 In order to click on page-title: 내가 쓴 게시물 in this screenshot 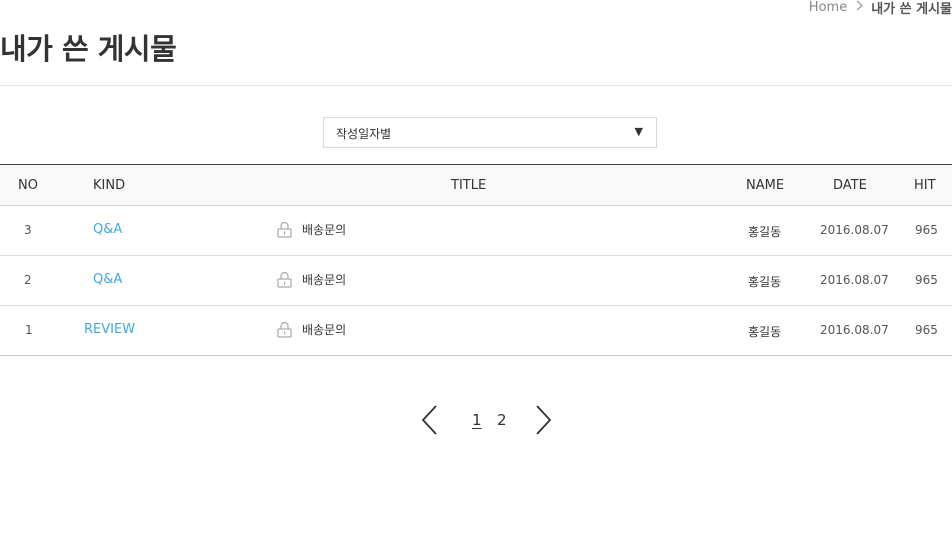, I will do `click(88, 49)`.